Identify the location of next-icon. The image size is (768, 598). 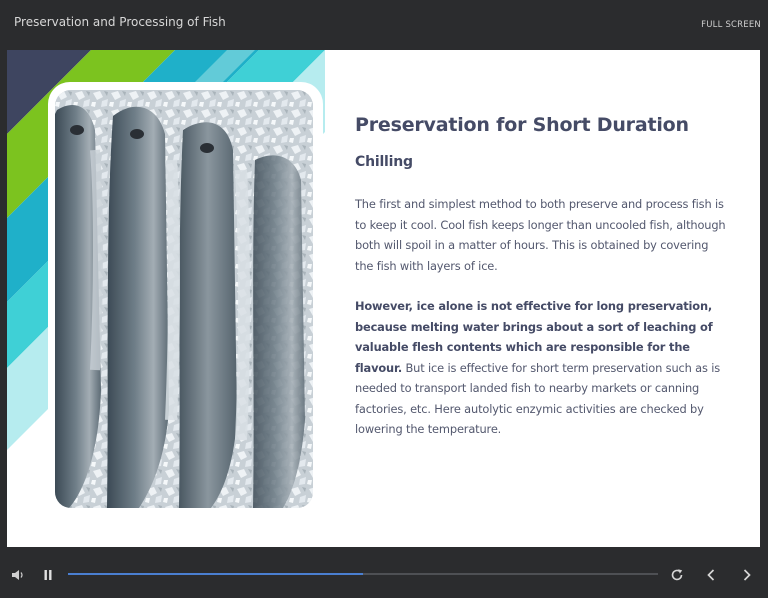
(747, 575).